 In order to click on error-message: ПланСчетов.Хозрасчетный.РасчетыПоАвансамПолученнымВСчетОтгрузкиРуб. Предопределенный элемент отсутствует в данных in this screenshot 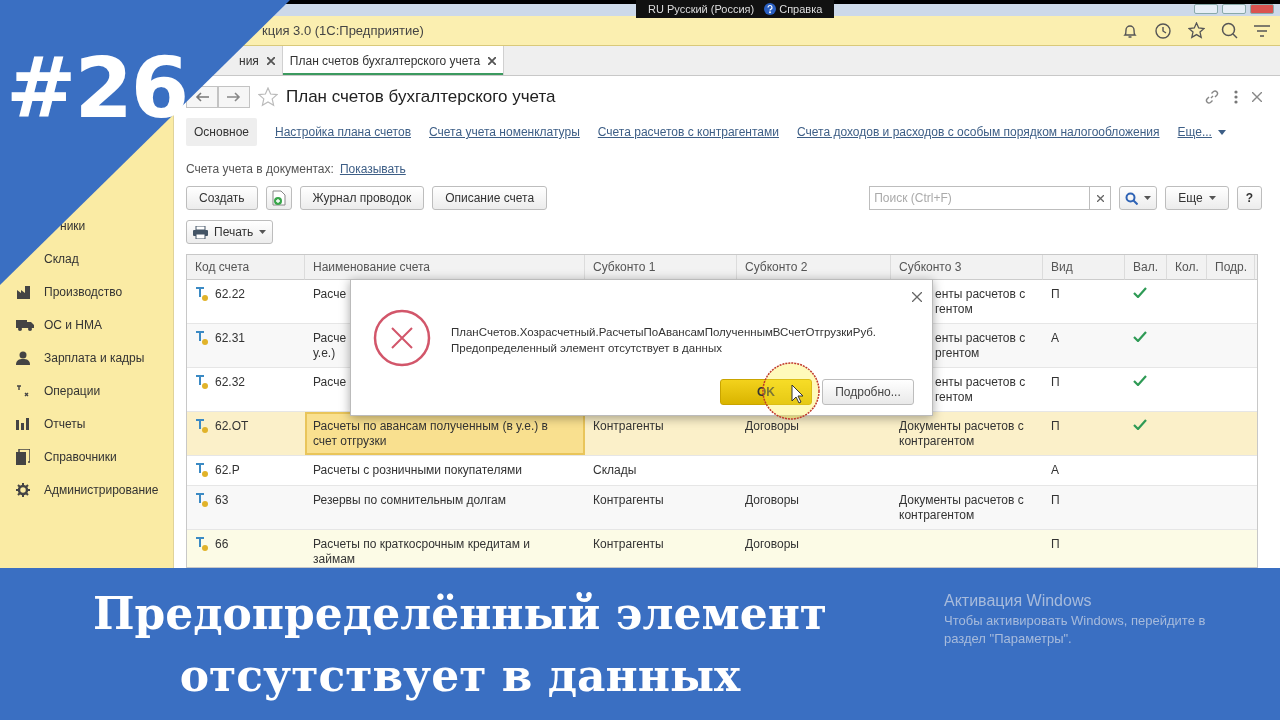, I will do `click(664, 340)`.